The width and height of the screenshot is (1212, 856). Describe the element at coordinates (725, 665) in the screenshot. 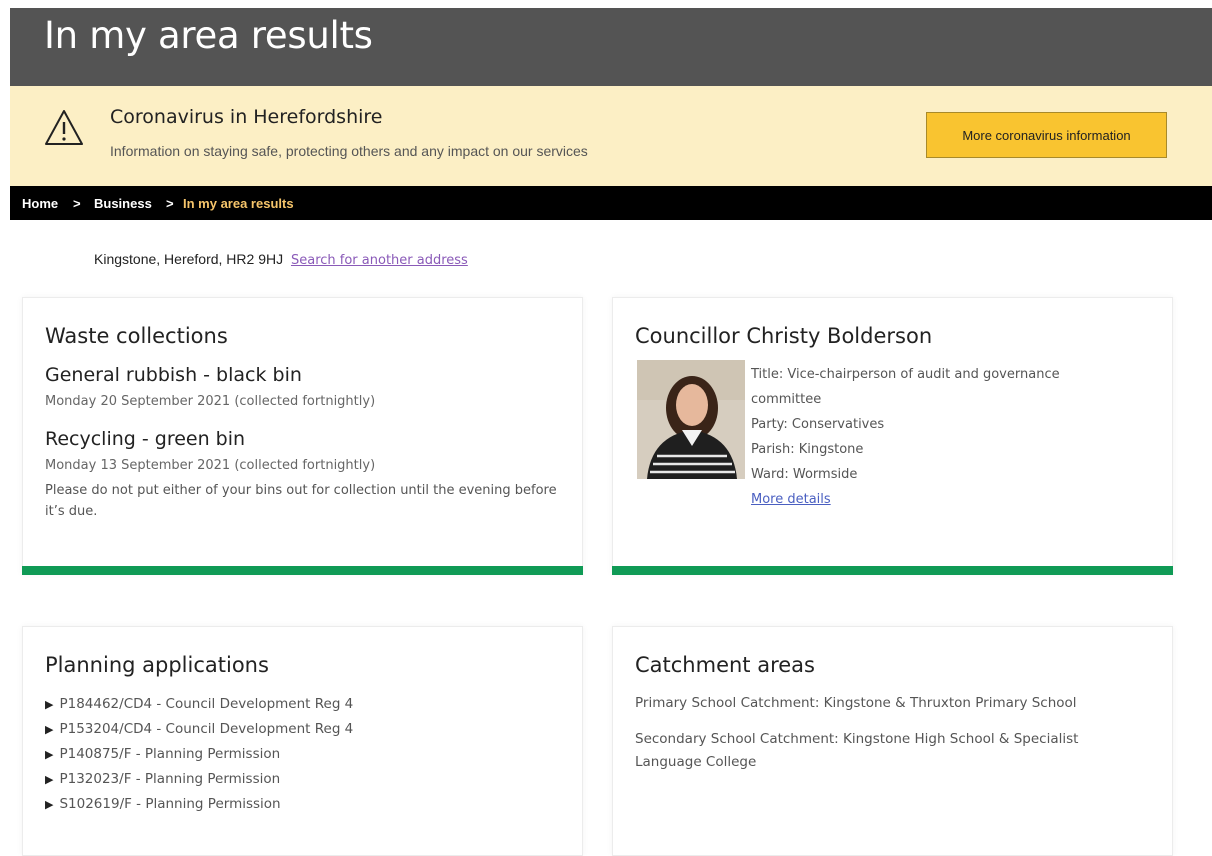

I see `catchment-card-title: Catchment areas` at that location.